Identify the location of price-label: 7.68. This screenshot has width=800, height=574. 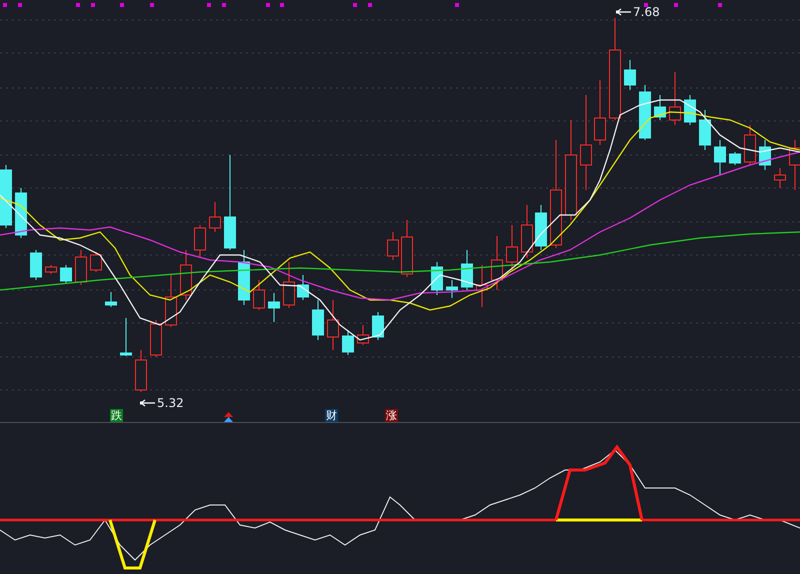
(646, 12).